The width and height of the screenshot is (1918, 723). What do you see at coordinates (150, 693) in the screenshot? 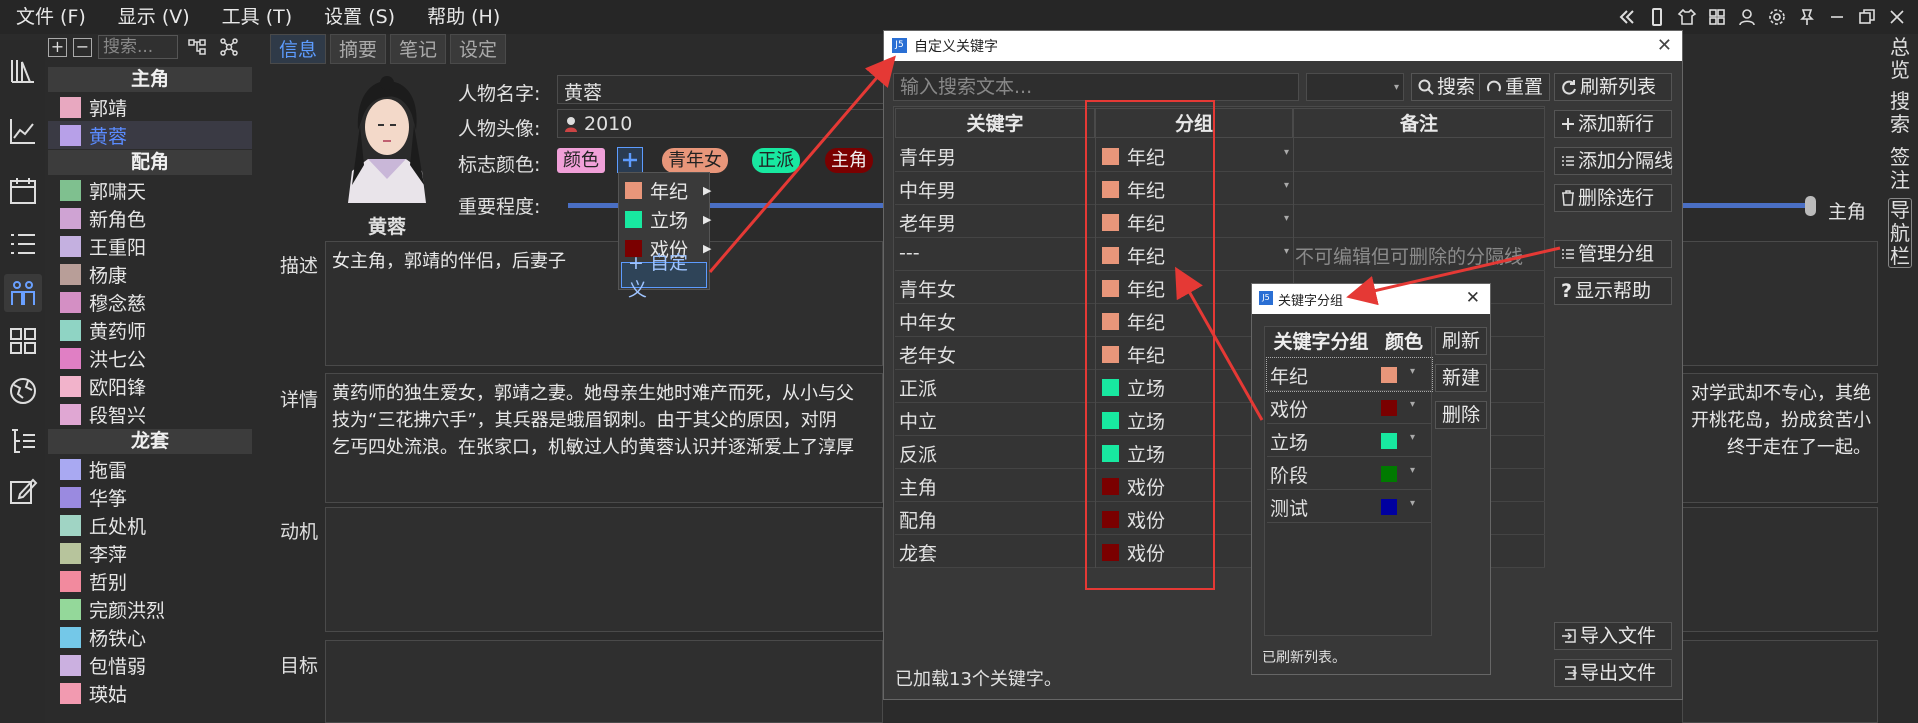
I see `tree-item: 瑛姑` at bounding box center [150, 693].